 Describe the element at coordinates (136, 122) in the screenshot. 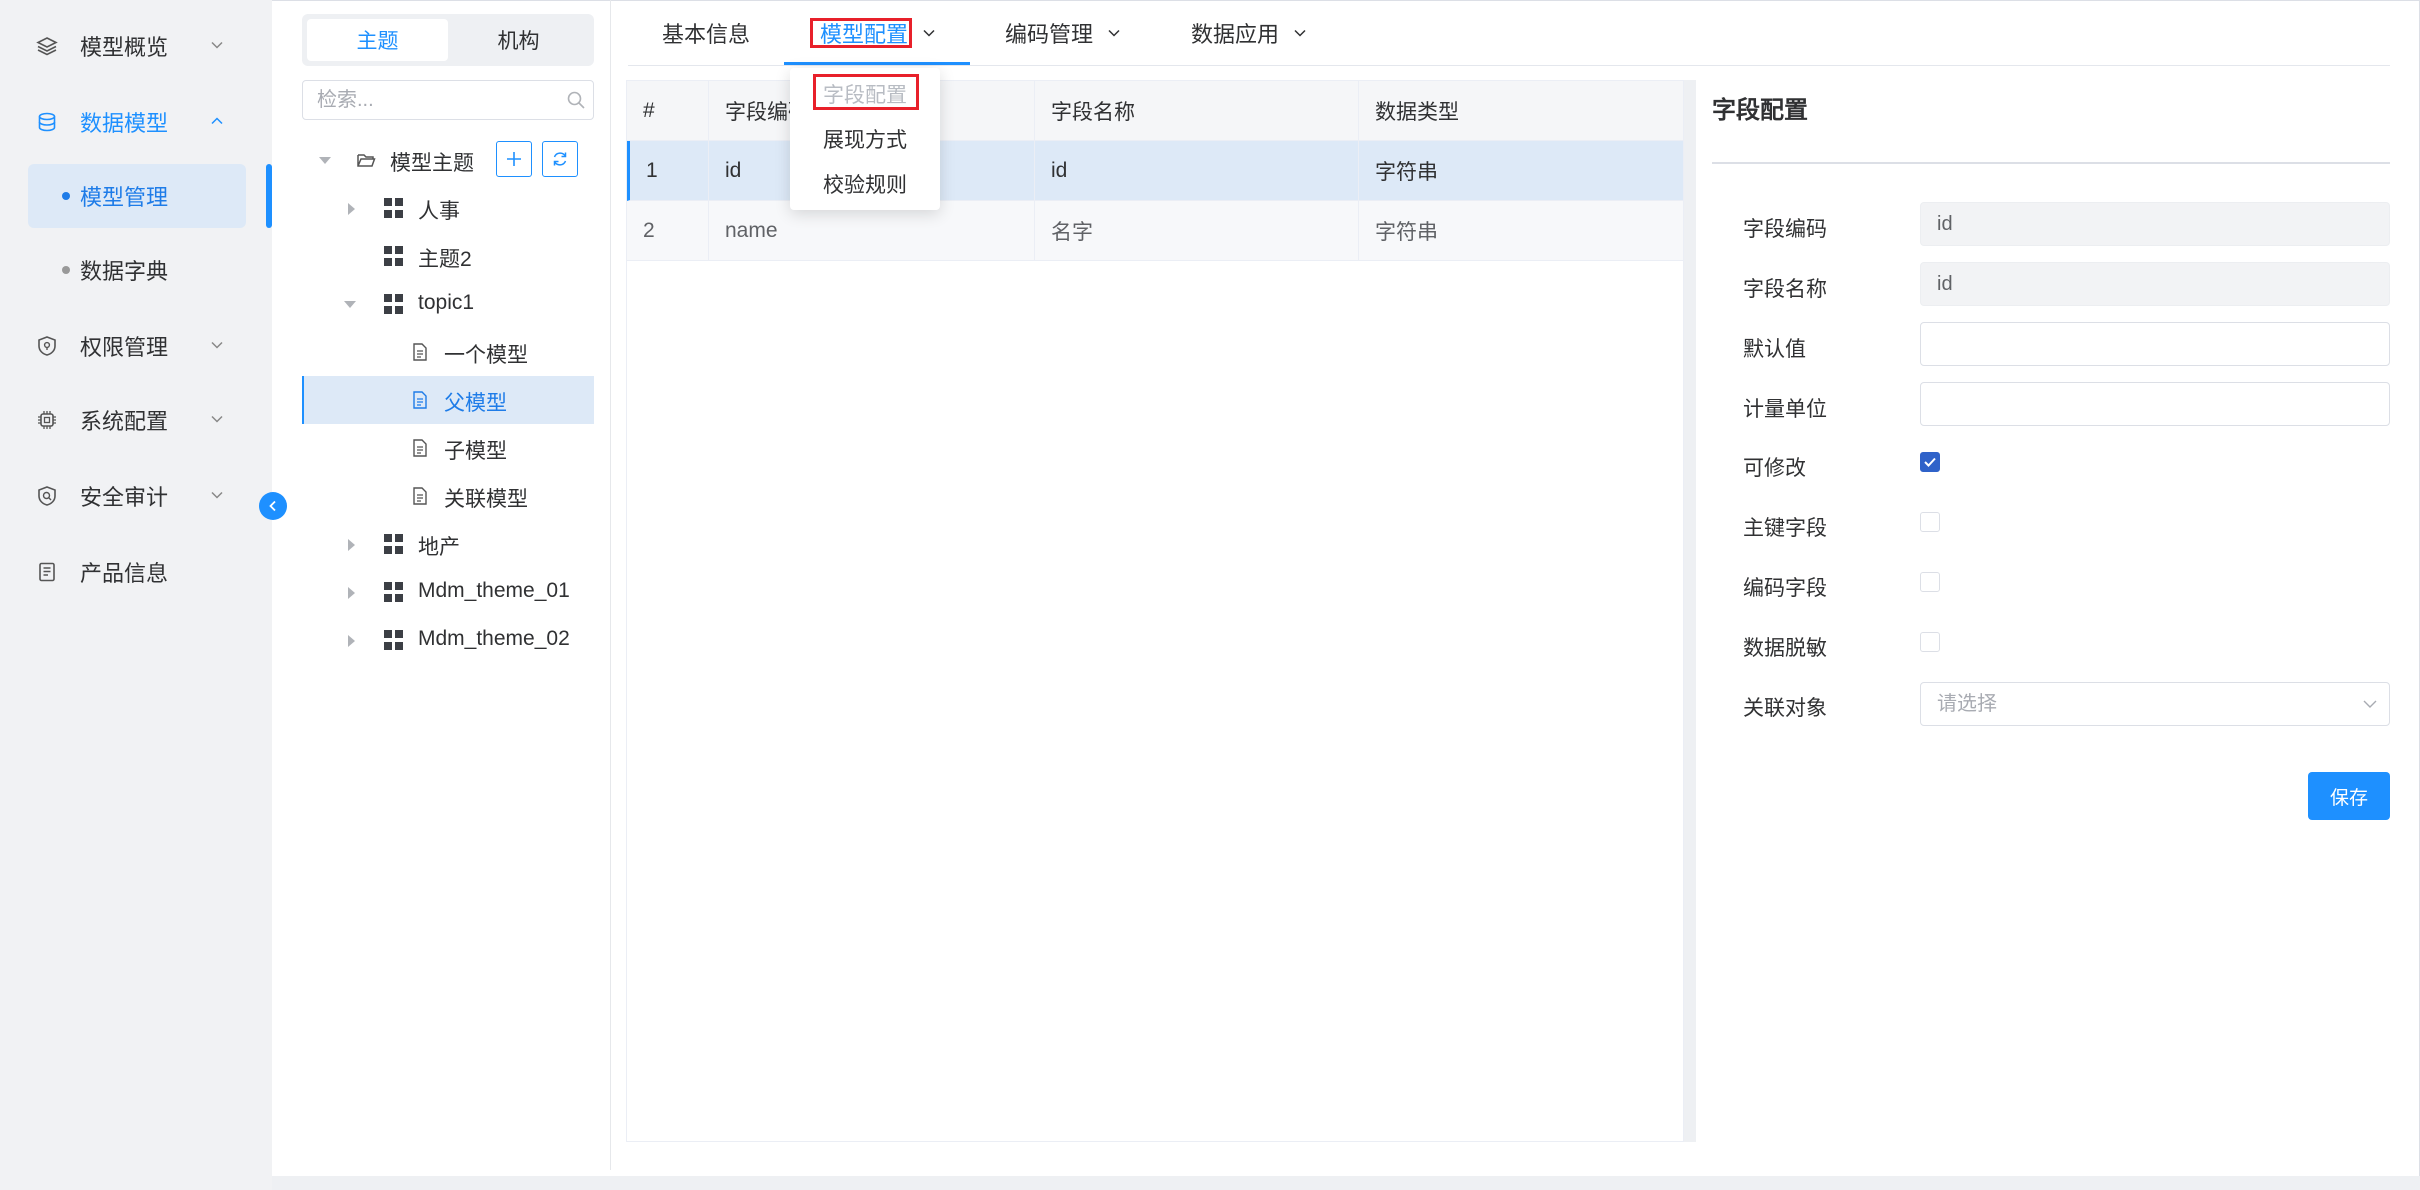

I see `nav-item-data-model: 数据模型` at that location.